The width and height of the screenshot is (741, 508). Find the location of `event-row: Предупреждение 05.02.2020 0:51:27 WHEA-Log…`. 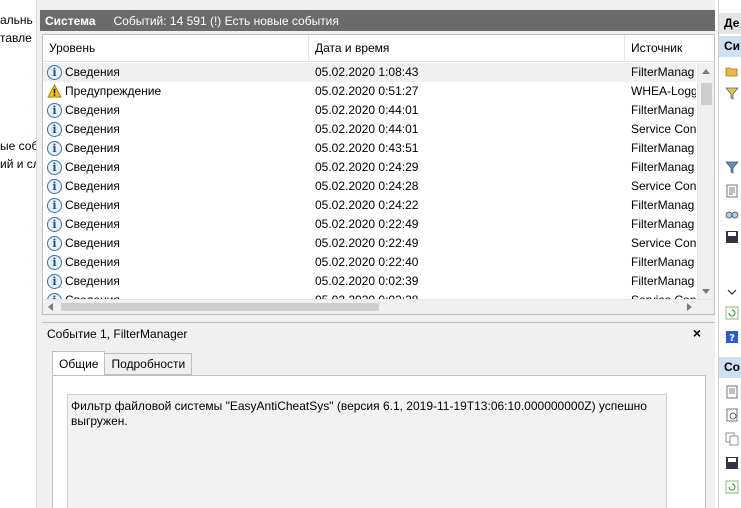

event-row: Предупреждение 05.02.2020 0:51:27 WHEA-Log… is located at coordinates (369, 91).